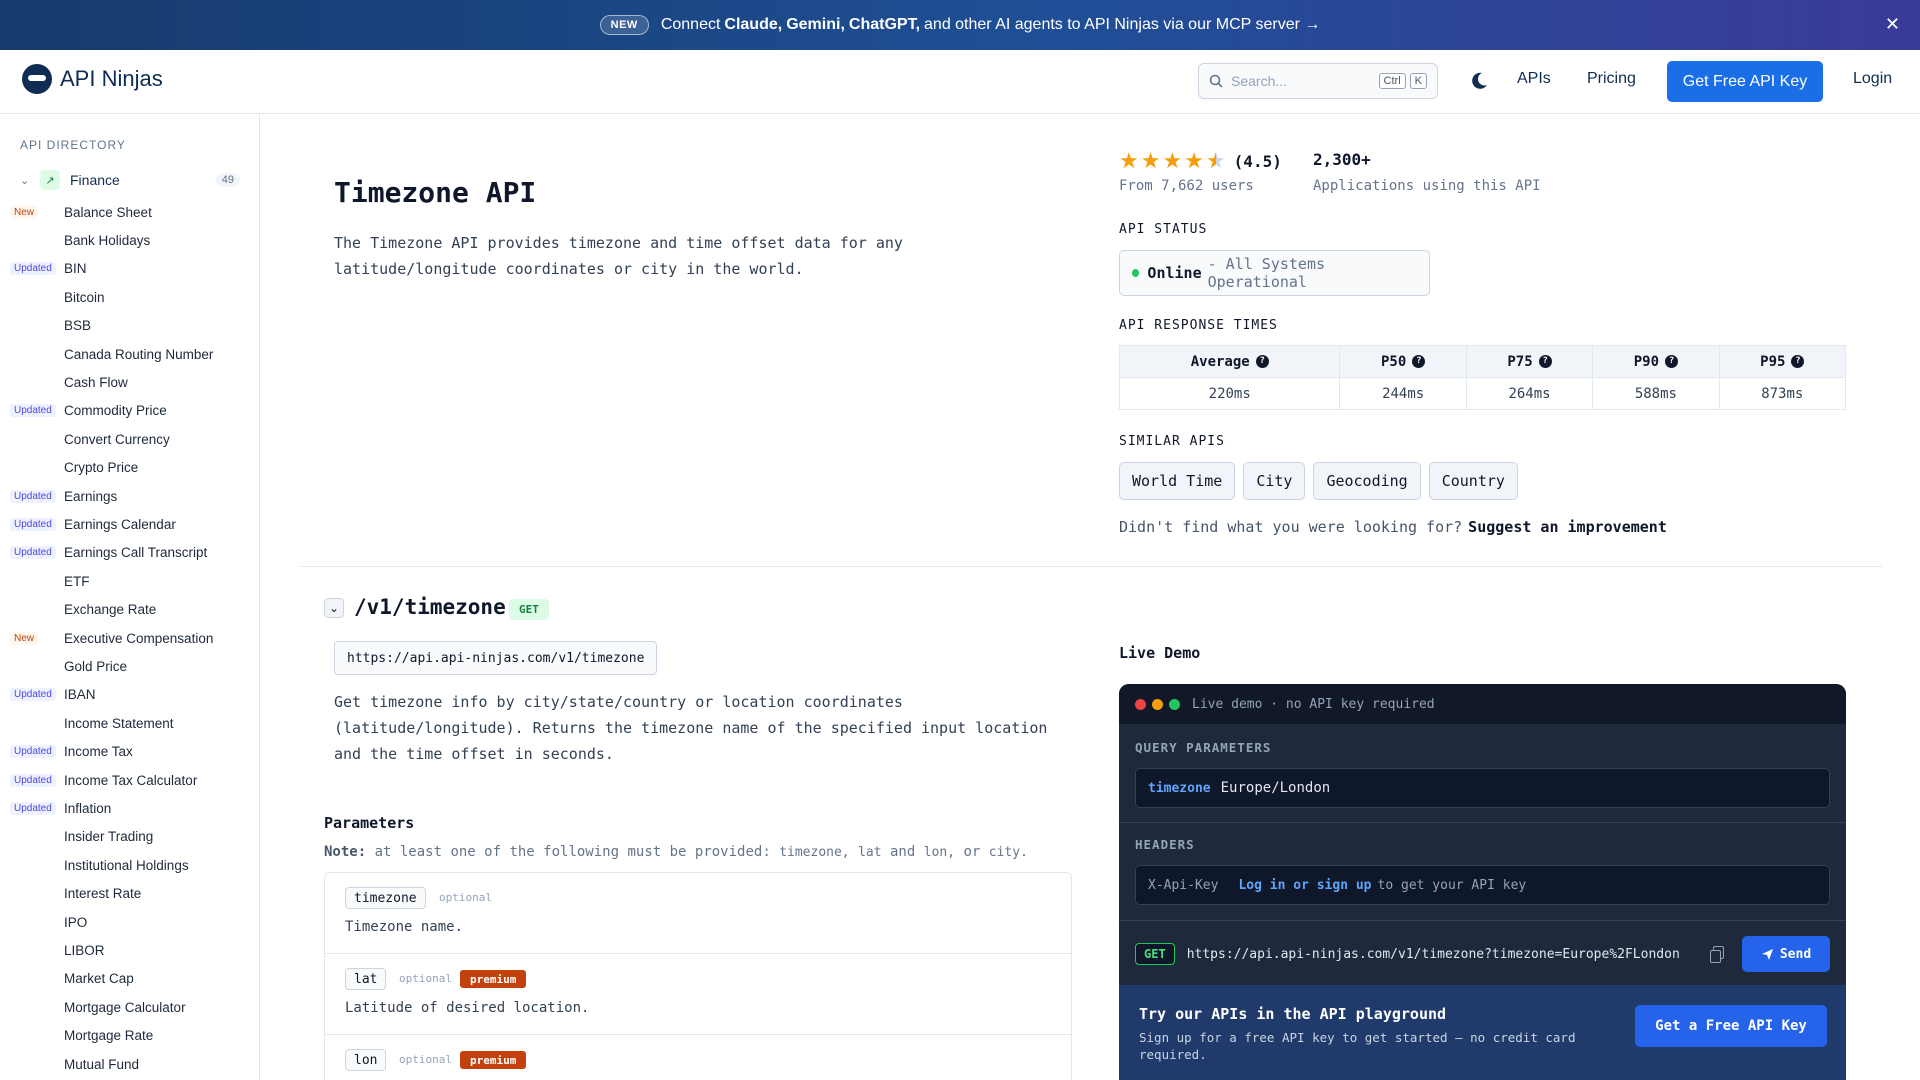 This screenshot has width=1920, height=1080. What do you see at coordinates (129, 837) in the screenshot?
I see `sidebar-item: Insider Trading` at bounding box center [129, 837].